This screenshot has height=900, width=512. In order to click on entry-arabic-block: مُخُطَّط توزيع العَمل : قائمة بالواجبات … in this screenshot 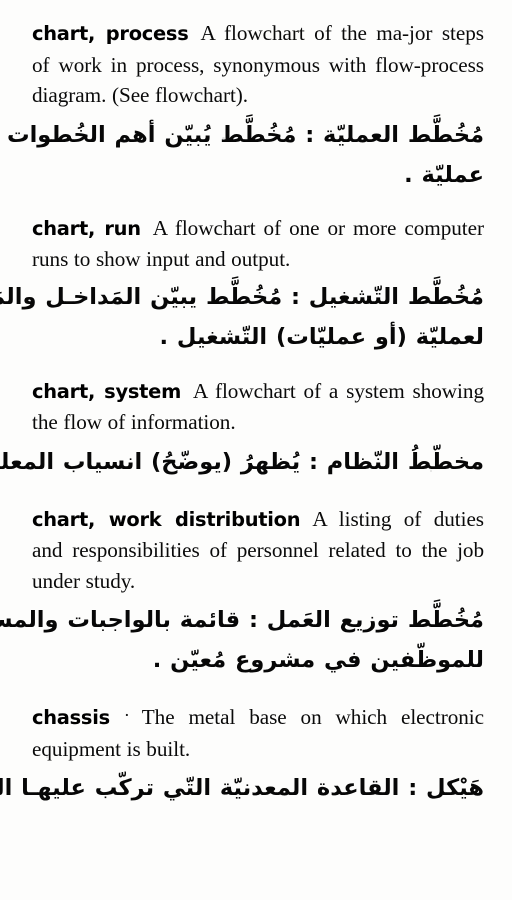, I will do `click(242, 640)`.